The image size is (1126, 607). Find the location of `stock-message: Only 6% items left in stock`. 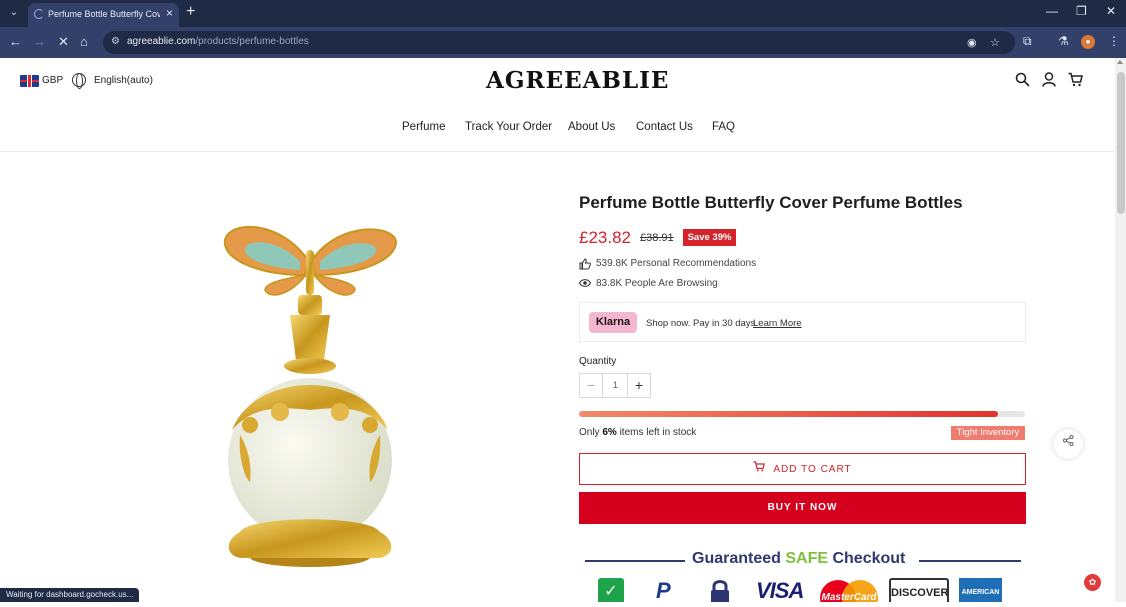

stock-message: Only 6% items left in stock is located at coordinates (638, 432).